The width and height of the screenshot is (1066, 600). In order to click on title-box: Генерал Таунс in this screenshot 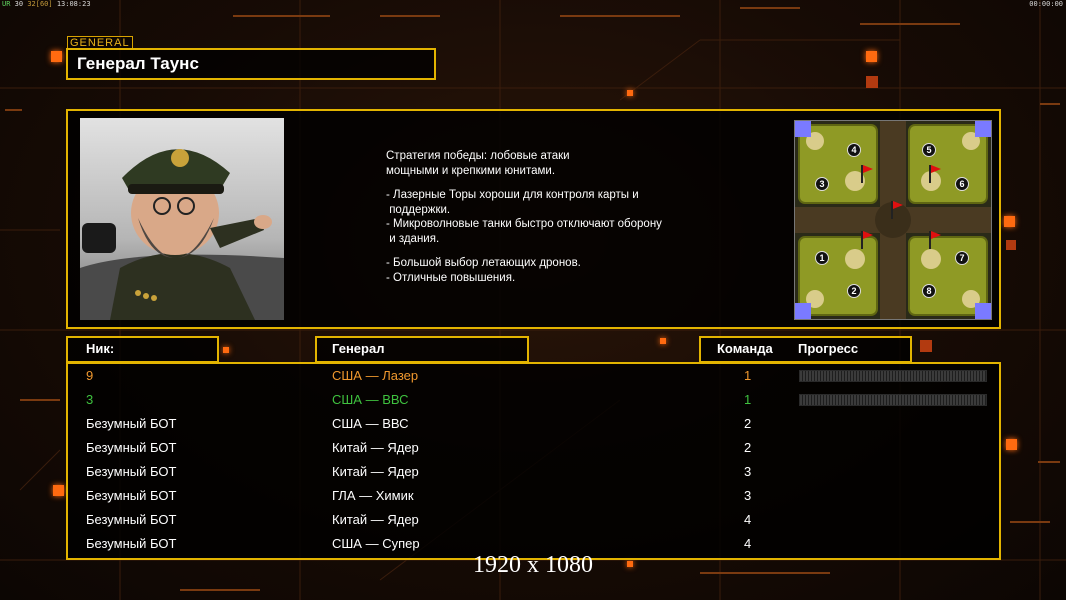, I will do `click(251, 64)`.